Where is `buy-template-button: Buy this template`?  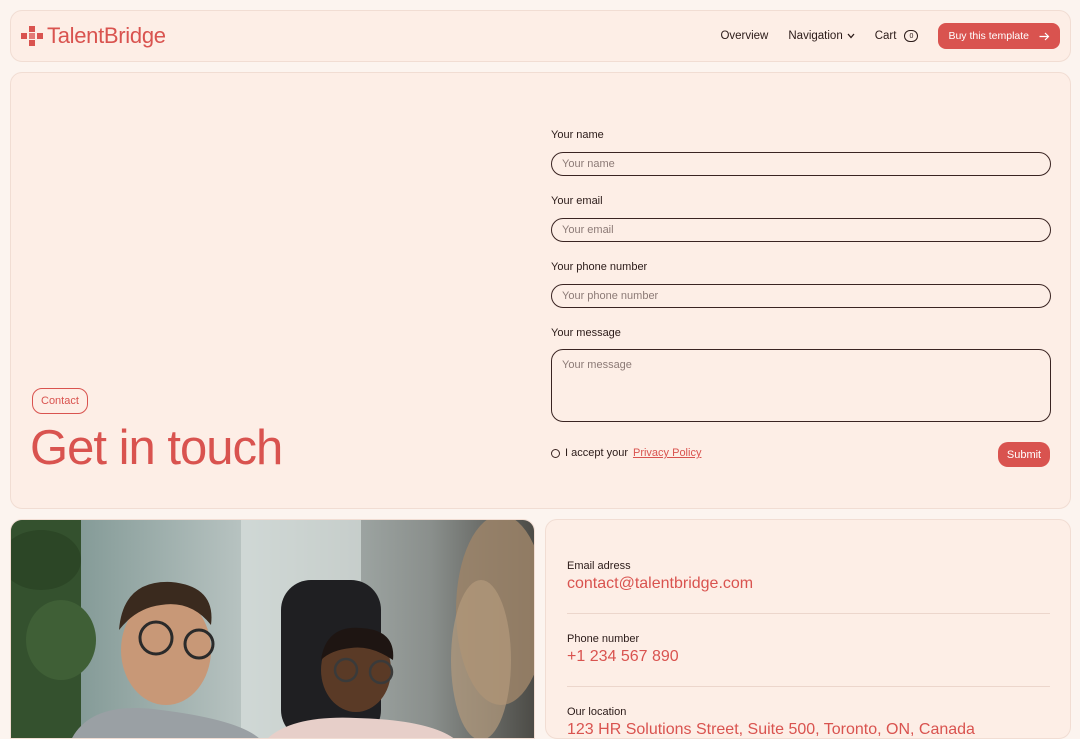
buy-template-button: Buy this template is located at coordinates (999, 36).